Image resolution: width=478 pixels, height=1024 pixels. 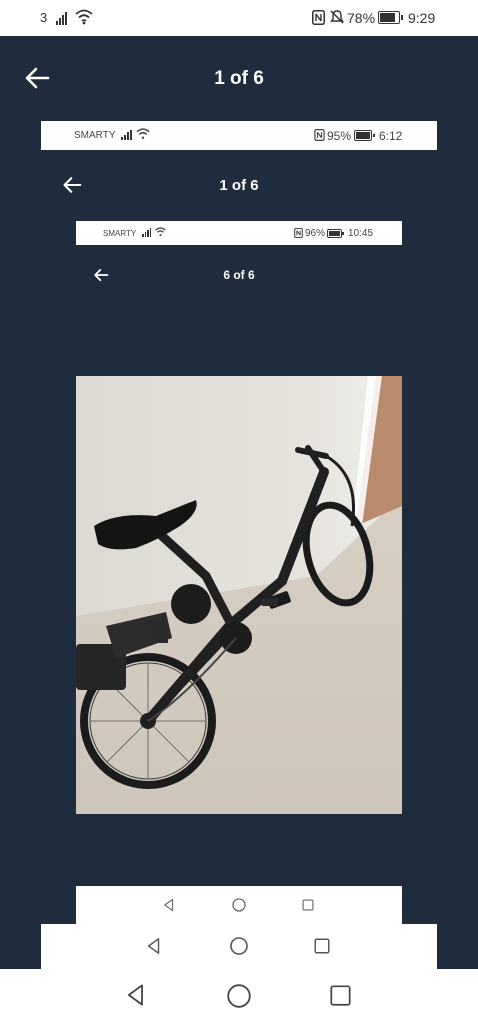 What do you see at coordinates (337, 17) in the screenshot?
I see `mute-icon` at bounding box center [337, 17].